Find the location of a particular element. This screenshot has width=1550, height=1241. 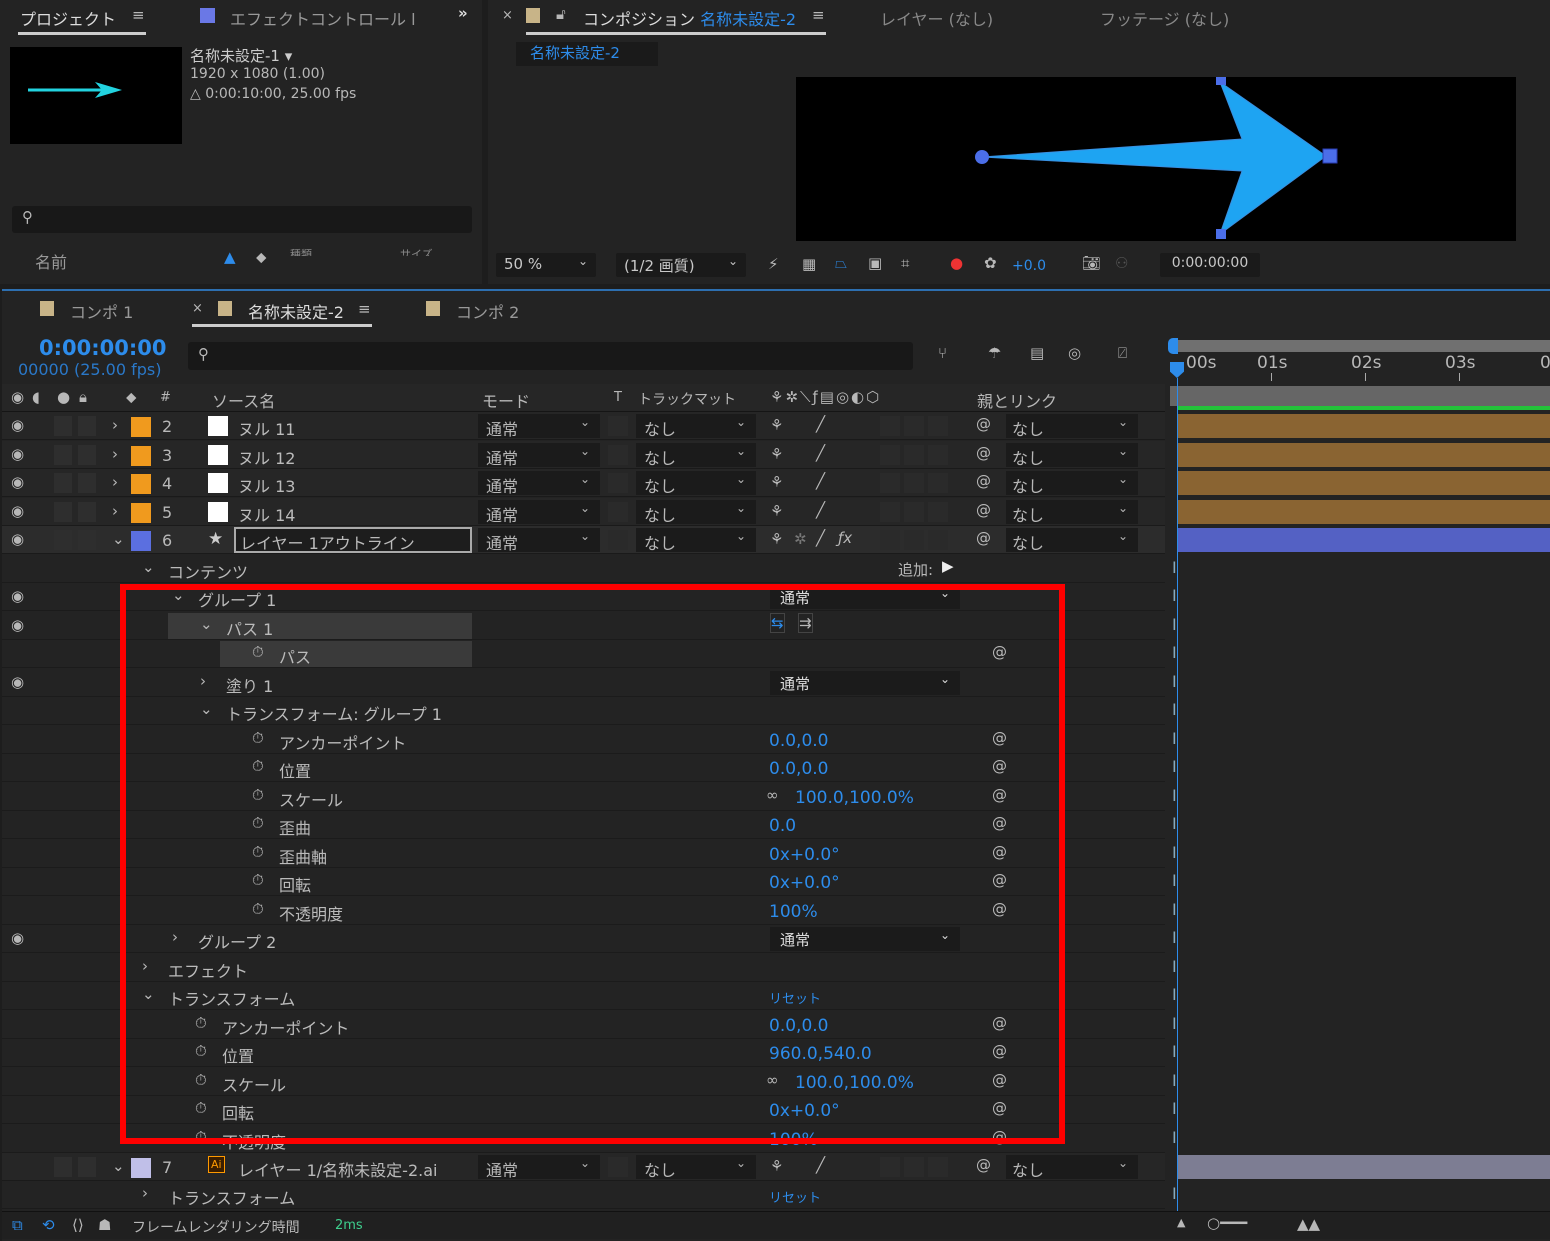

layer-switches-icon: ⧉ is located at coordinates (17, 1225).